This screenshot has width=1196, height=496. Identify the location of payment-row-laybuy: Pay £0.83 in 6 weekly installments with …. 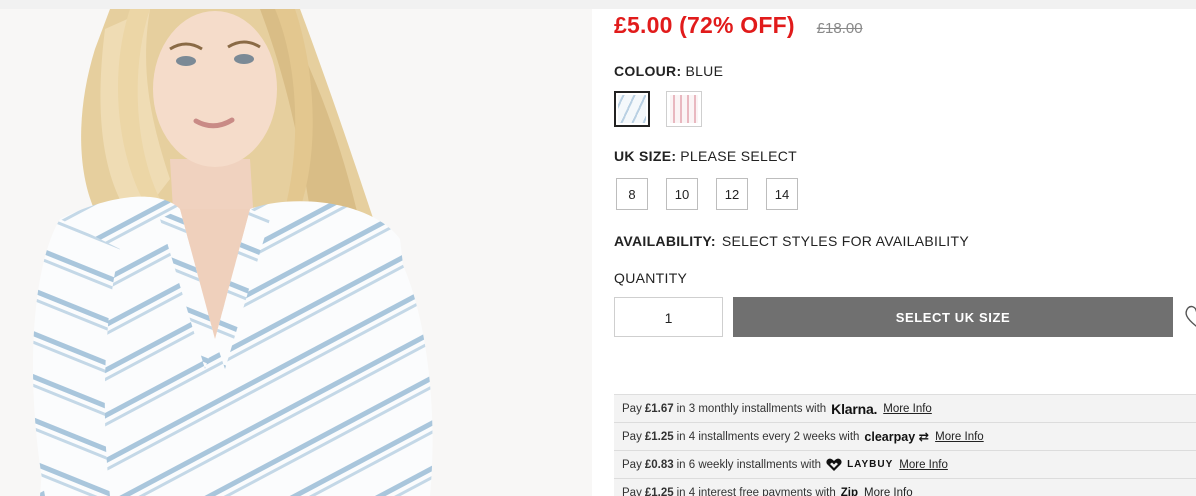
(905, 465).